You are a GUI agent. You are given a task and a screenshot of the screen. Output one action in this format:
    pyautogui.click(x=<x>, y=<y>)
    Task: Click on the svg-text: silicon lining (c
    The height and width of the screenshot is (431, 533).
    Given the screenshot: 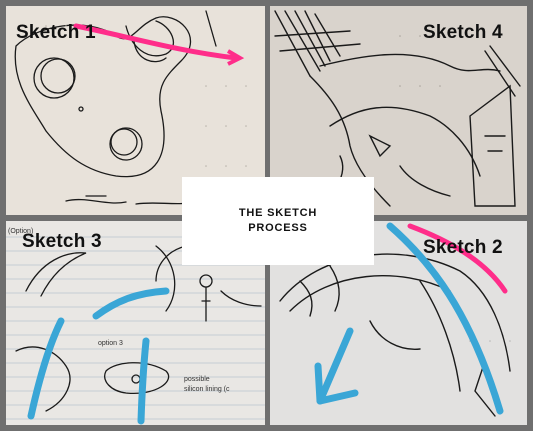 What is the action you would take?
    pyautogui.click(x=207, y=389)
    